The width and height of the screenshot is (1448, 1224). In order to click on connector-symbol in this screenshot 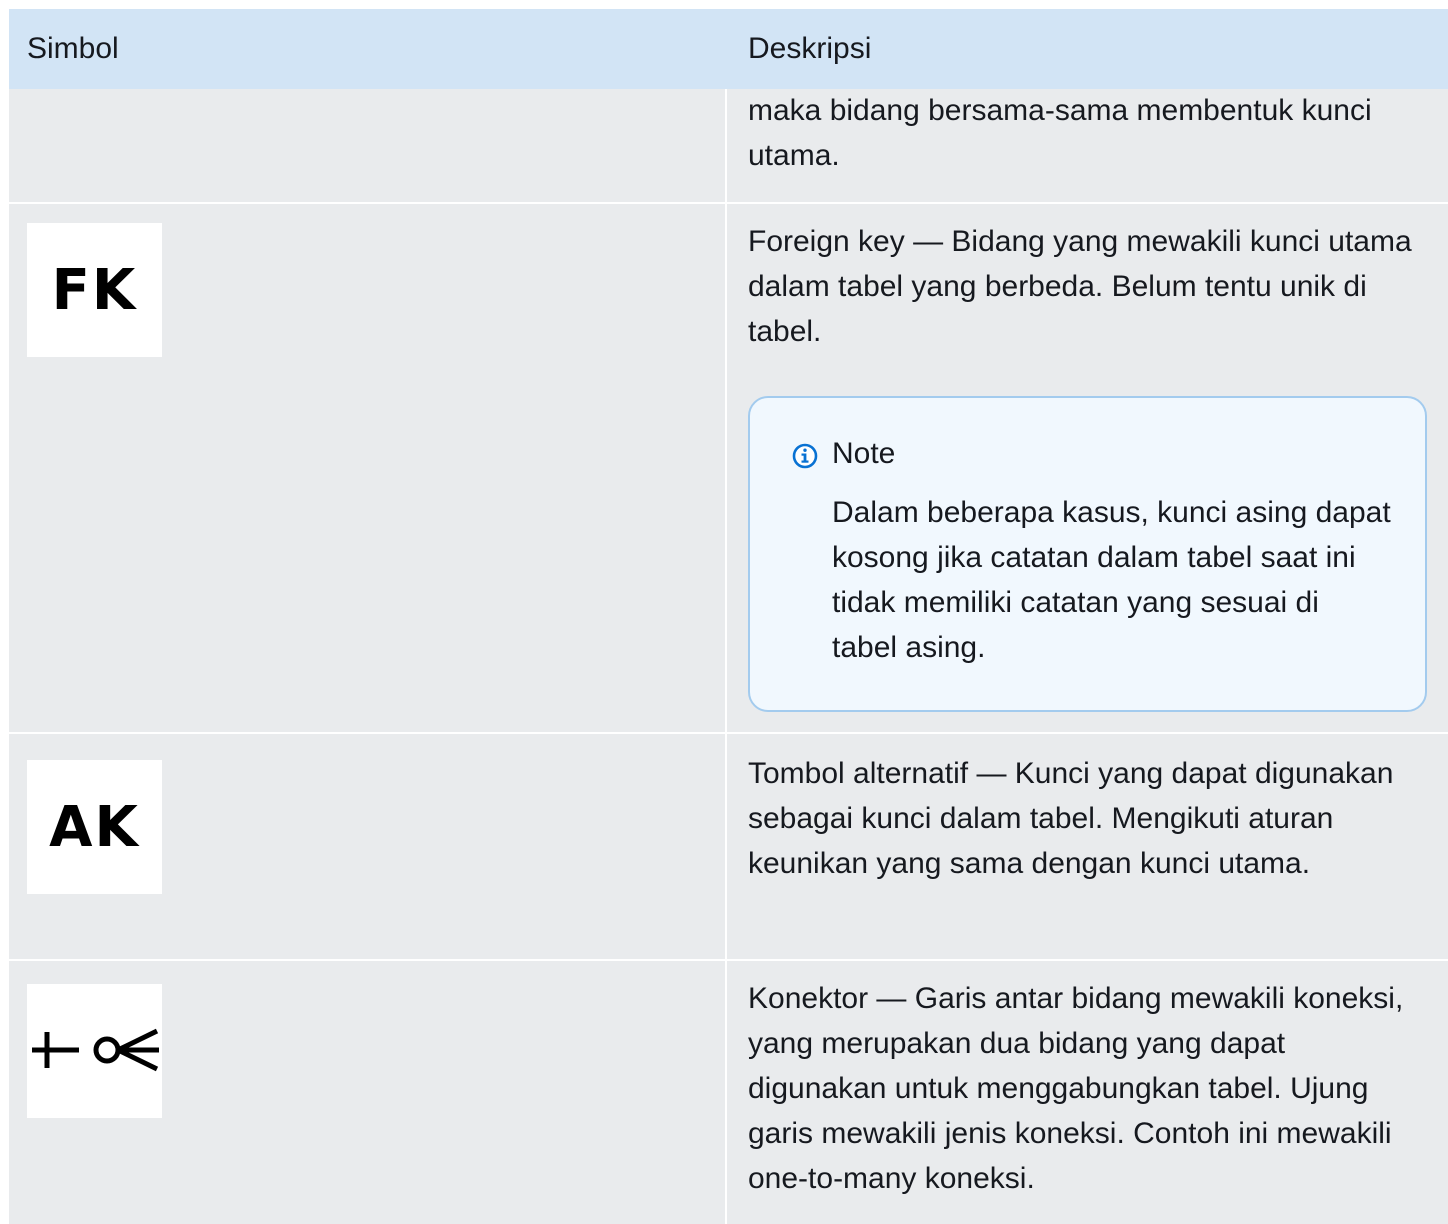, I will do `click(94, 1051)`.